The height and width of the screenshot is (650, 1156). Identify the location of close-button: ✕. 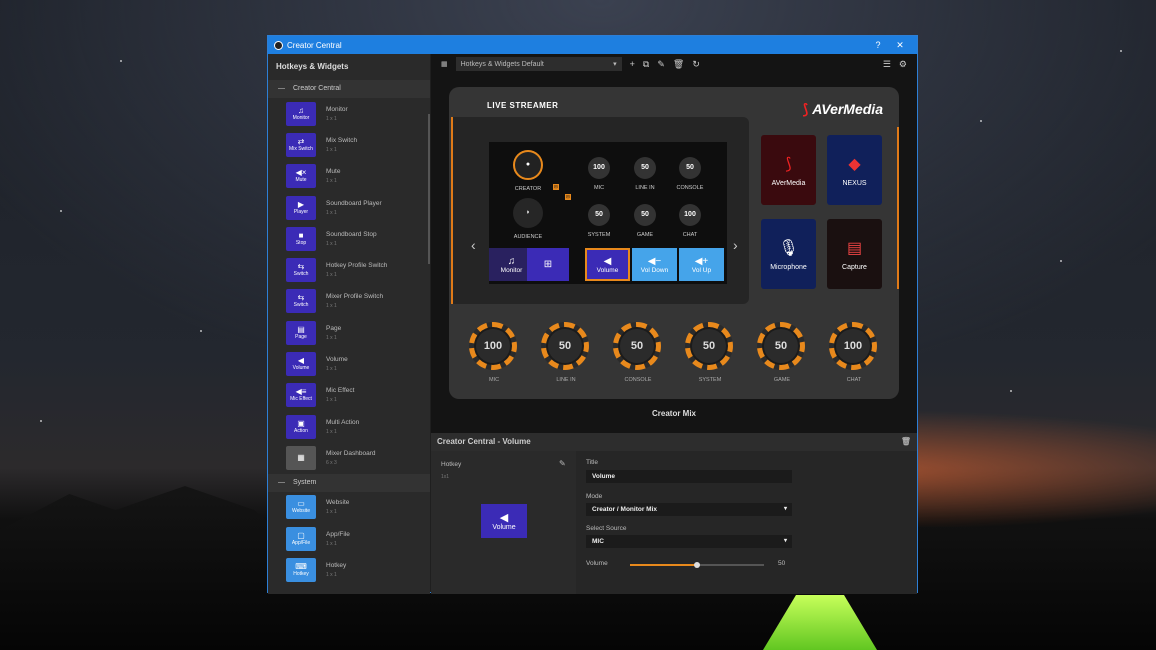
(900, 45).